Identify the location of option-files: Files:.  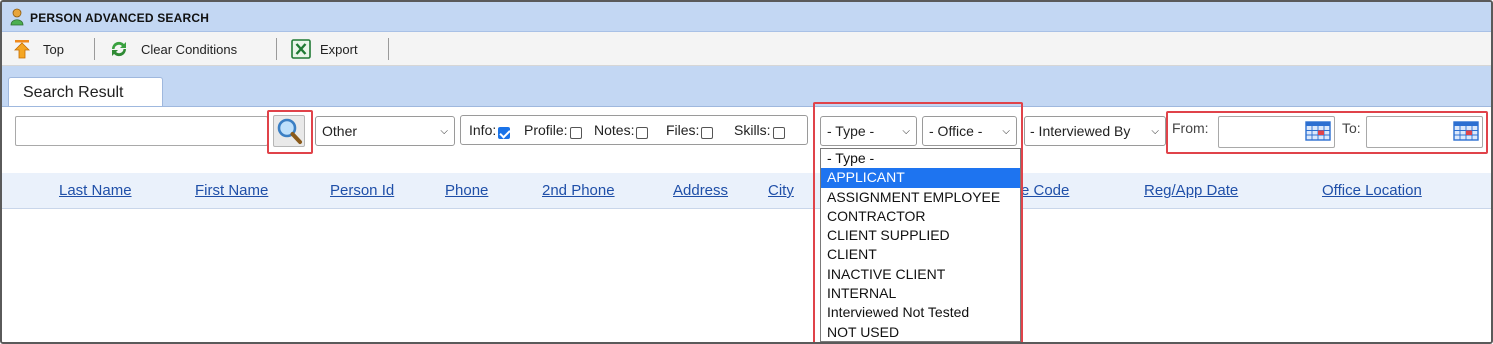
(690, 130).